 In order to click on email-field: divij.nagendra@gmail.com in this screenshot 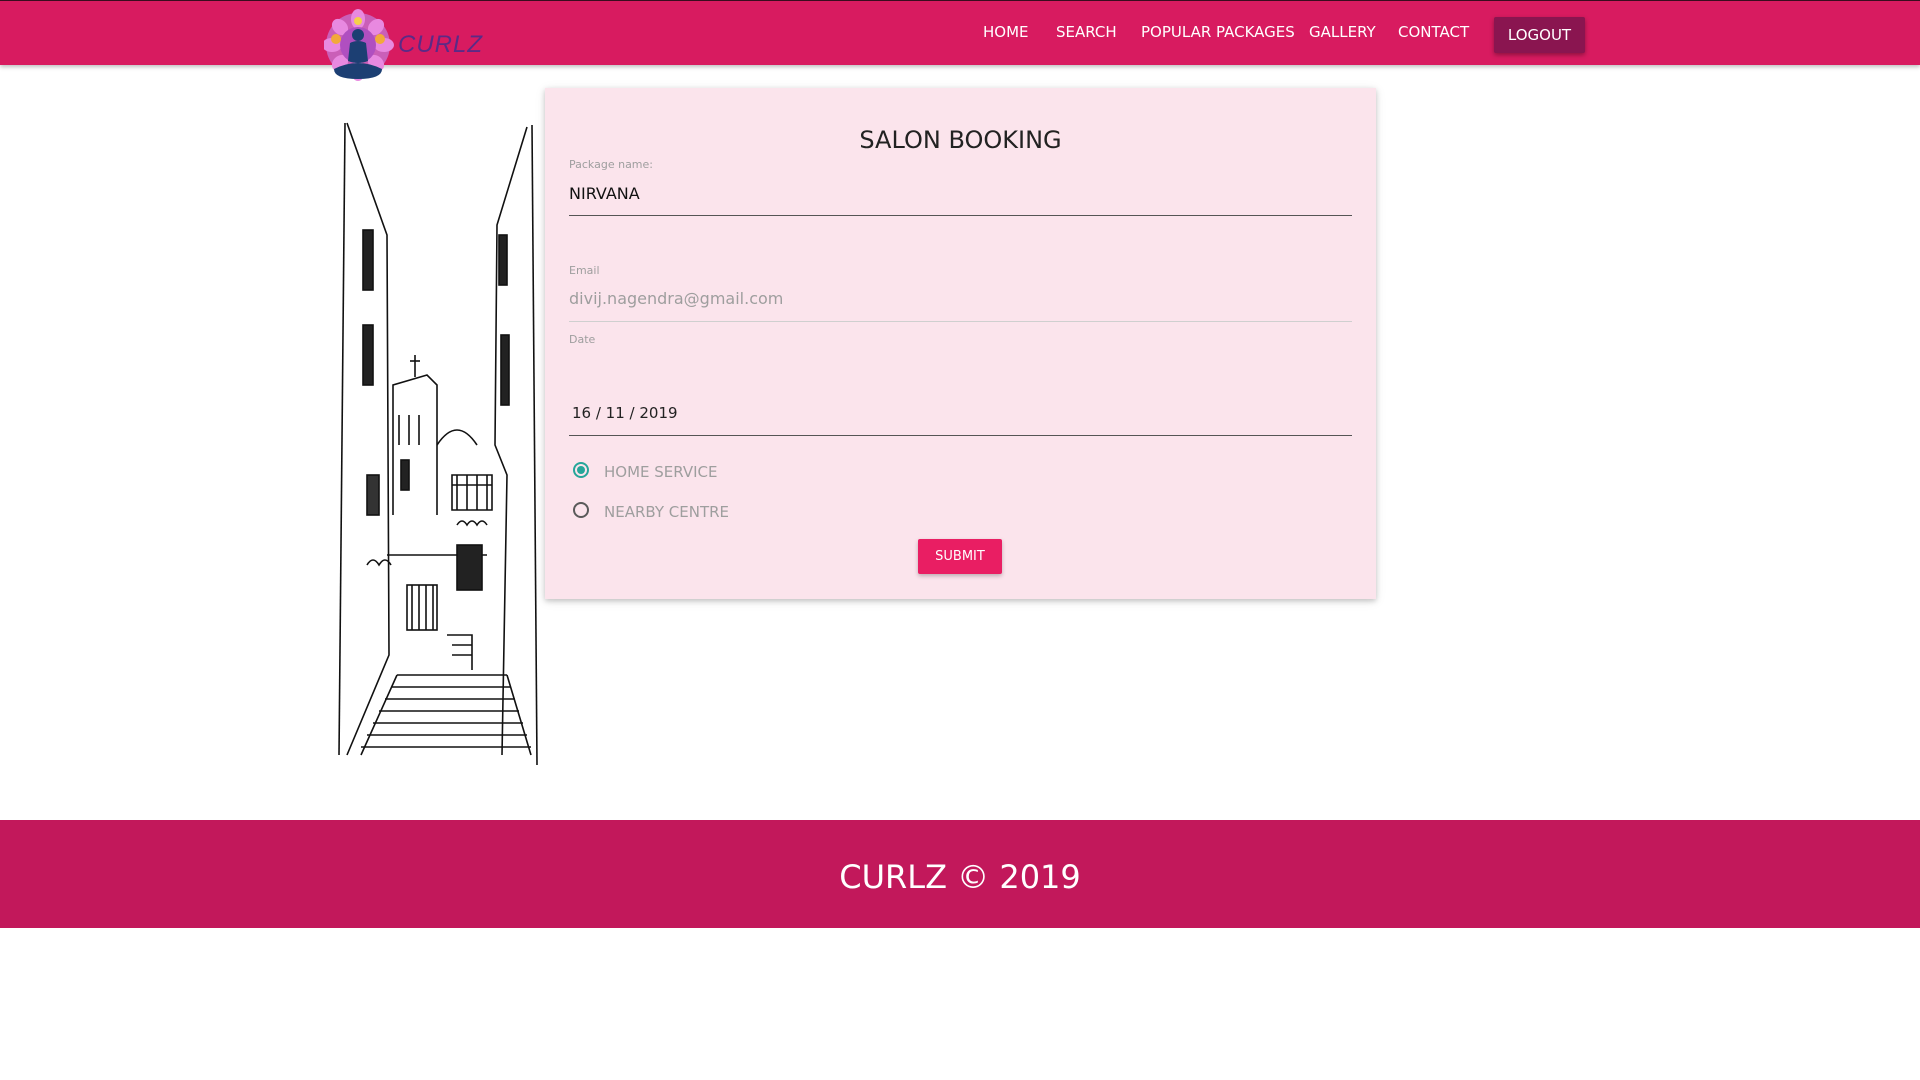, I will do `click(676, 298)`.